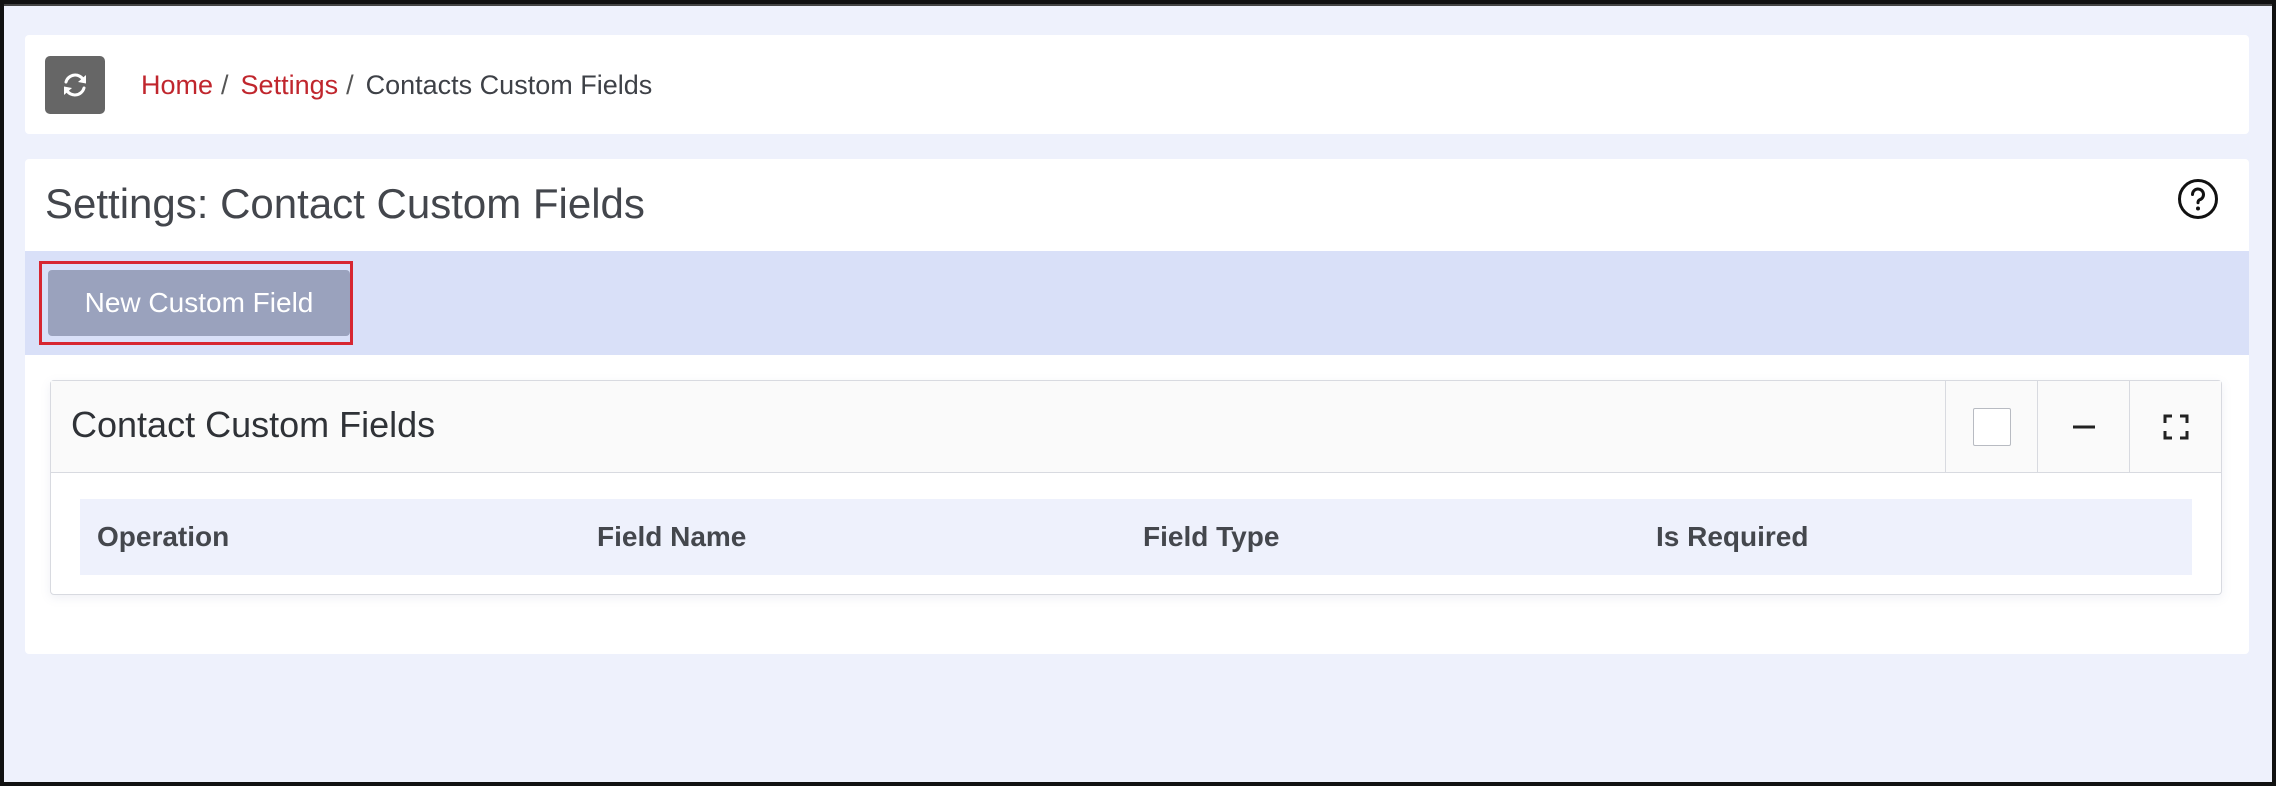 The image size is (2276, 786). Describe the element at coordinates (177, 85) in the screenshot. I see `breadcrumb-home-link: Home` at that location.